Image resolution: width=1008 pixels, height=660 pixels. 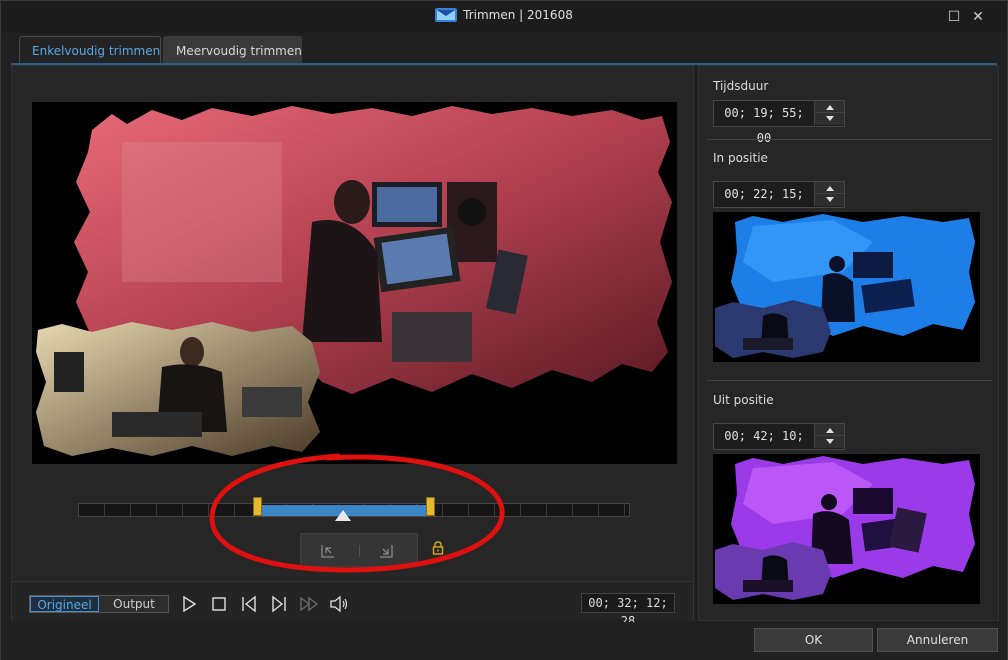 What do you see at coordinates (249, 604) in the screenshot?
I see `previous-frame-icon` at bounding box center [249, 604].